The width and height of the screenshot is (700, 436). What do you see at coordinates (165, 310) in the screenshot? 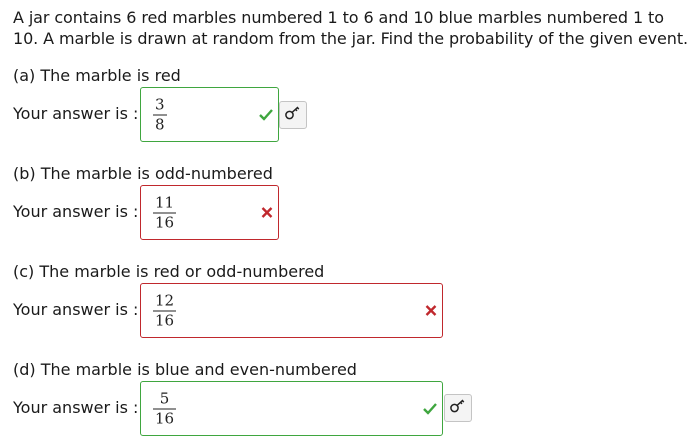
I see `part-c-fraction: 12 16` at bounding box center [165, 310].